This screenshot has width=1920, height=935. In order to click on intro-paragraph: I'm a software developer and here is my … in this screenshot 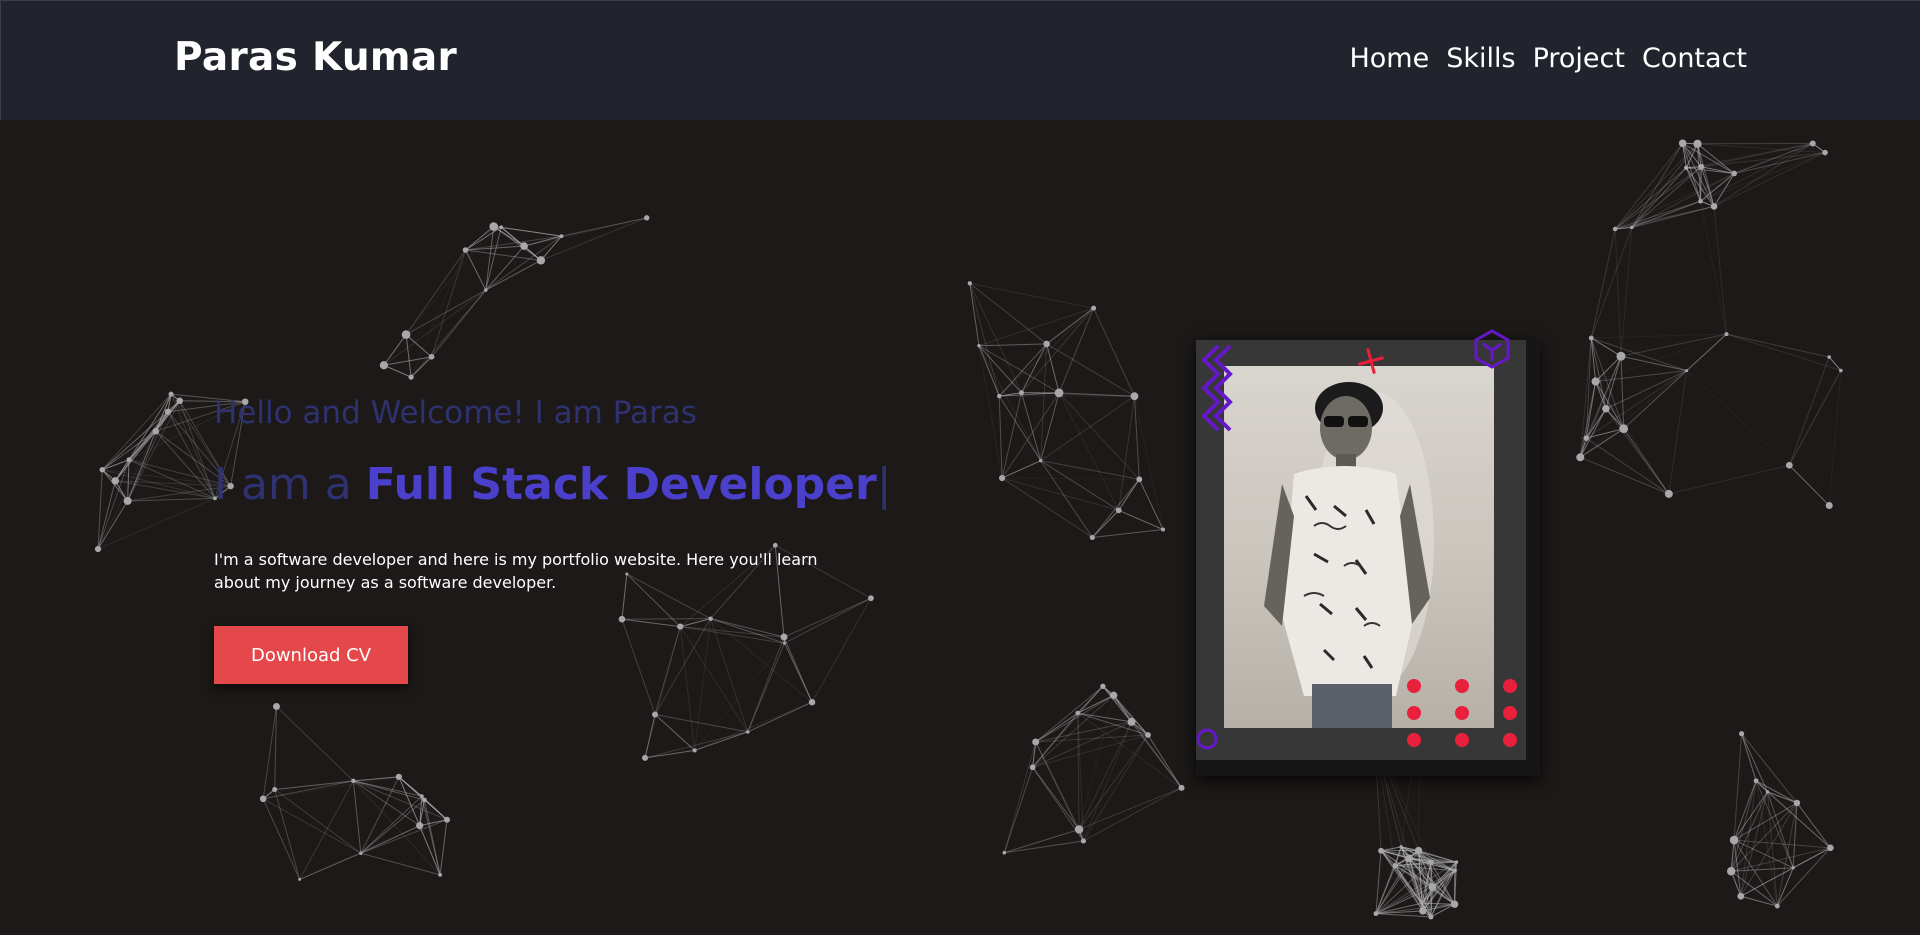, I will do `click(516, 571)`.